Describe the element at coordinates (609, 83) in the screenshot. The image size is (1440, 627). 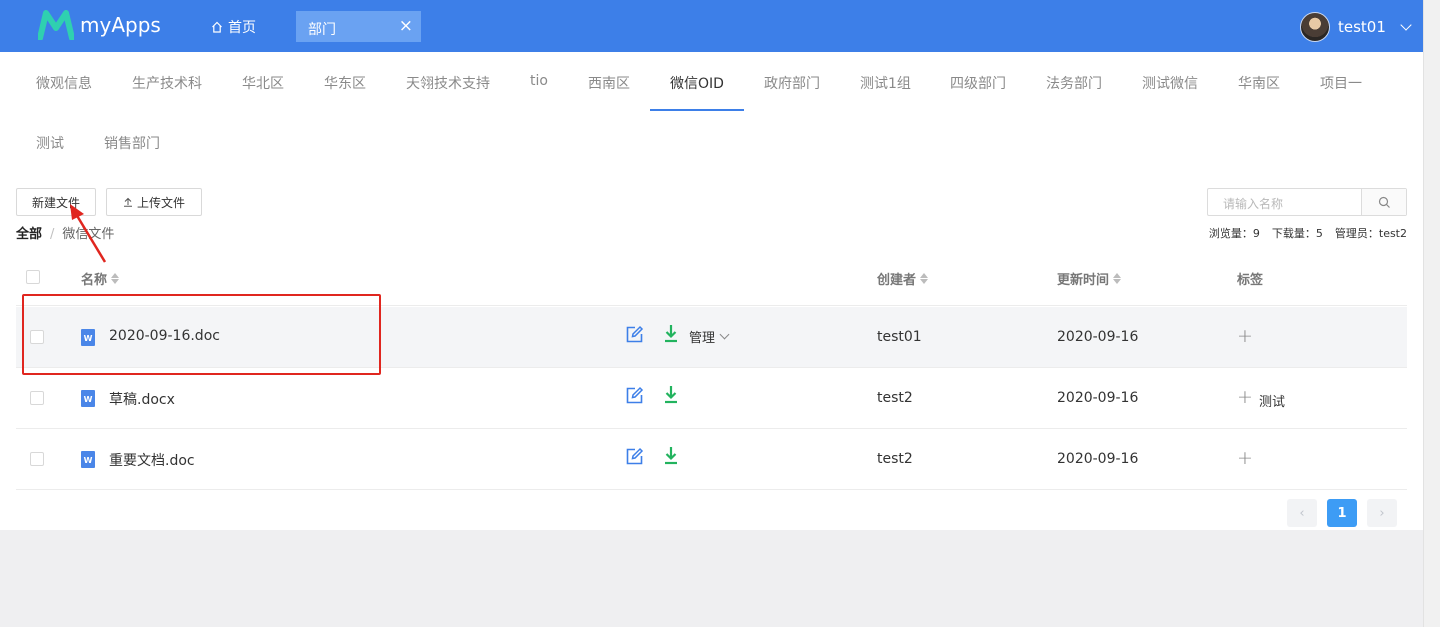
I see `dept-tab: 西南区` at that location.